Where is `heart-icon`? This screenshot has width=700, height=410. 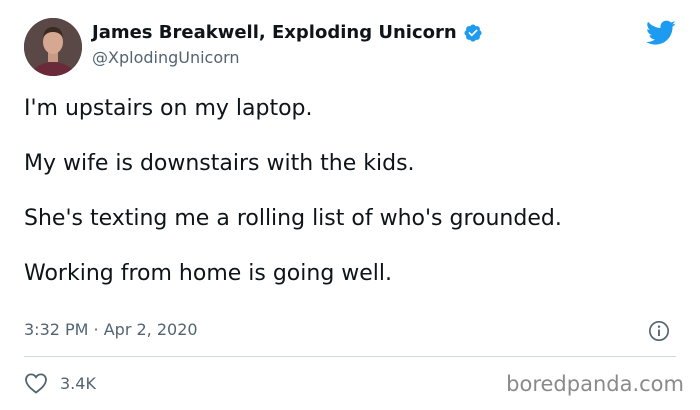 heart-icon is located at coordinates (36, 383).